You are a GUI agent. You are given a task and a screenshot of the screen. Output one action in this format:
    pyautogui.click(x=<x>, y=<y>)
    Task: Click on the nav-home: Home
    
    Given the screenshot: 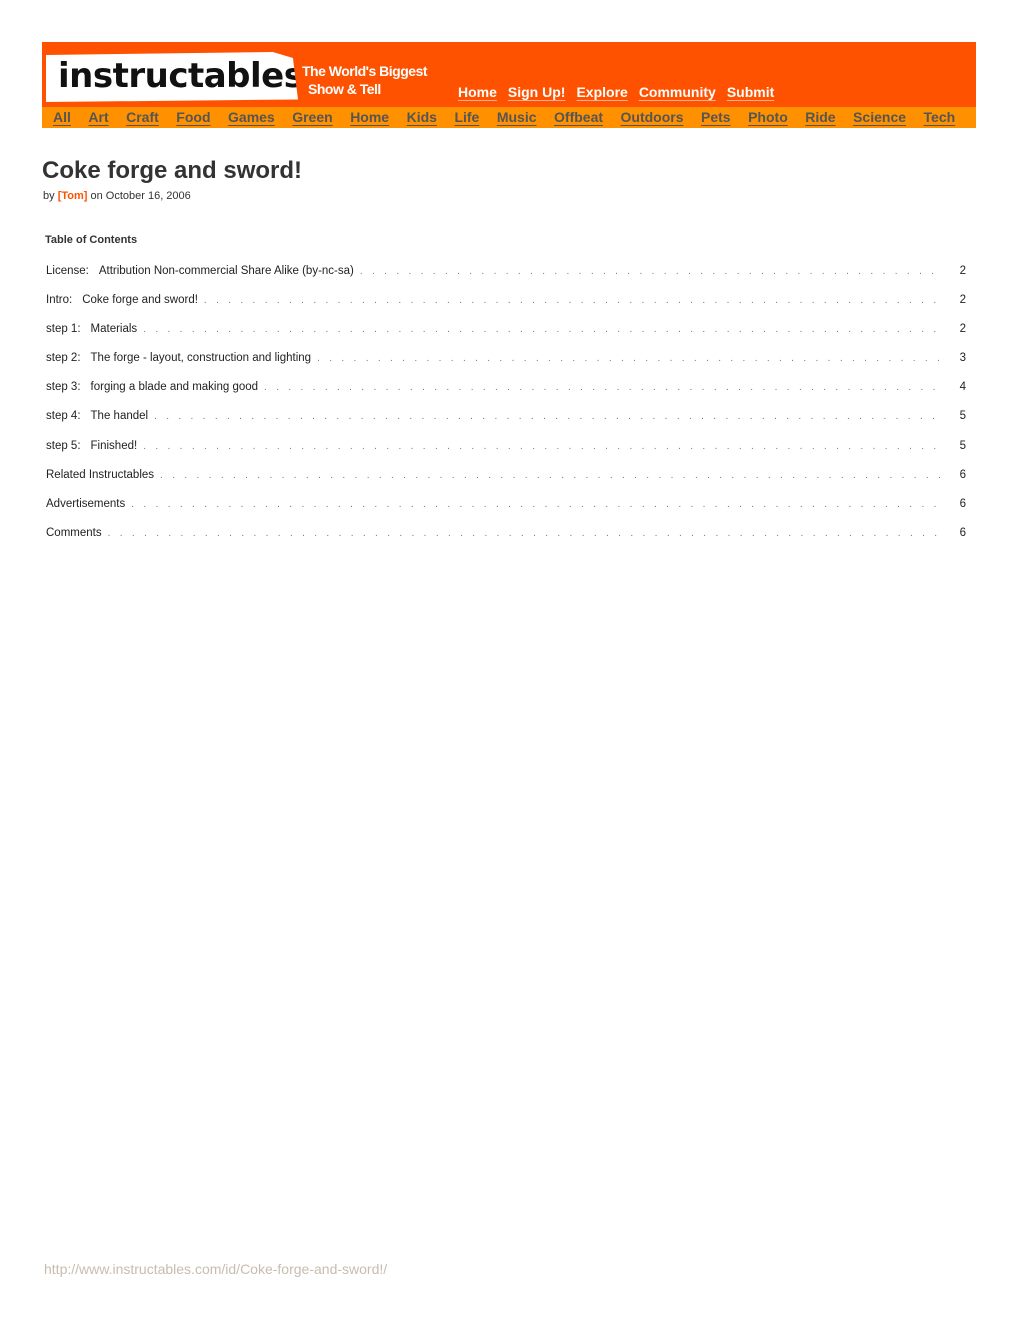 What is the action you would take?
    pyautogui.click(x=477, y=92)
    